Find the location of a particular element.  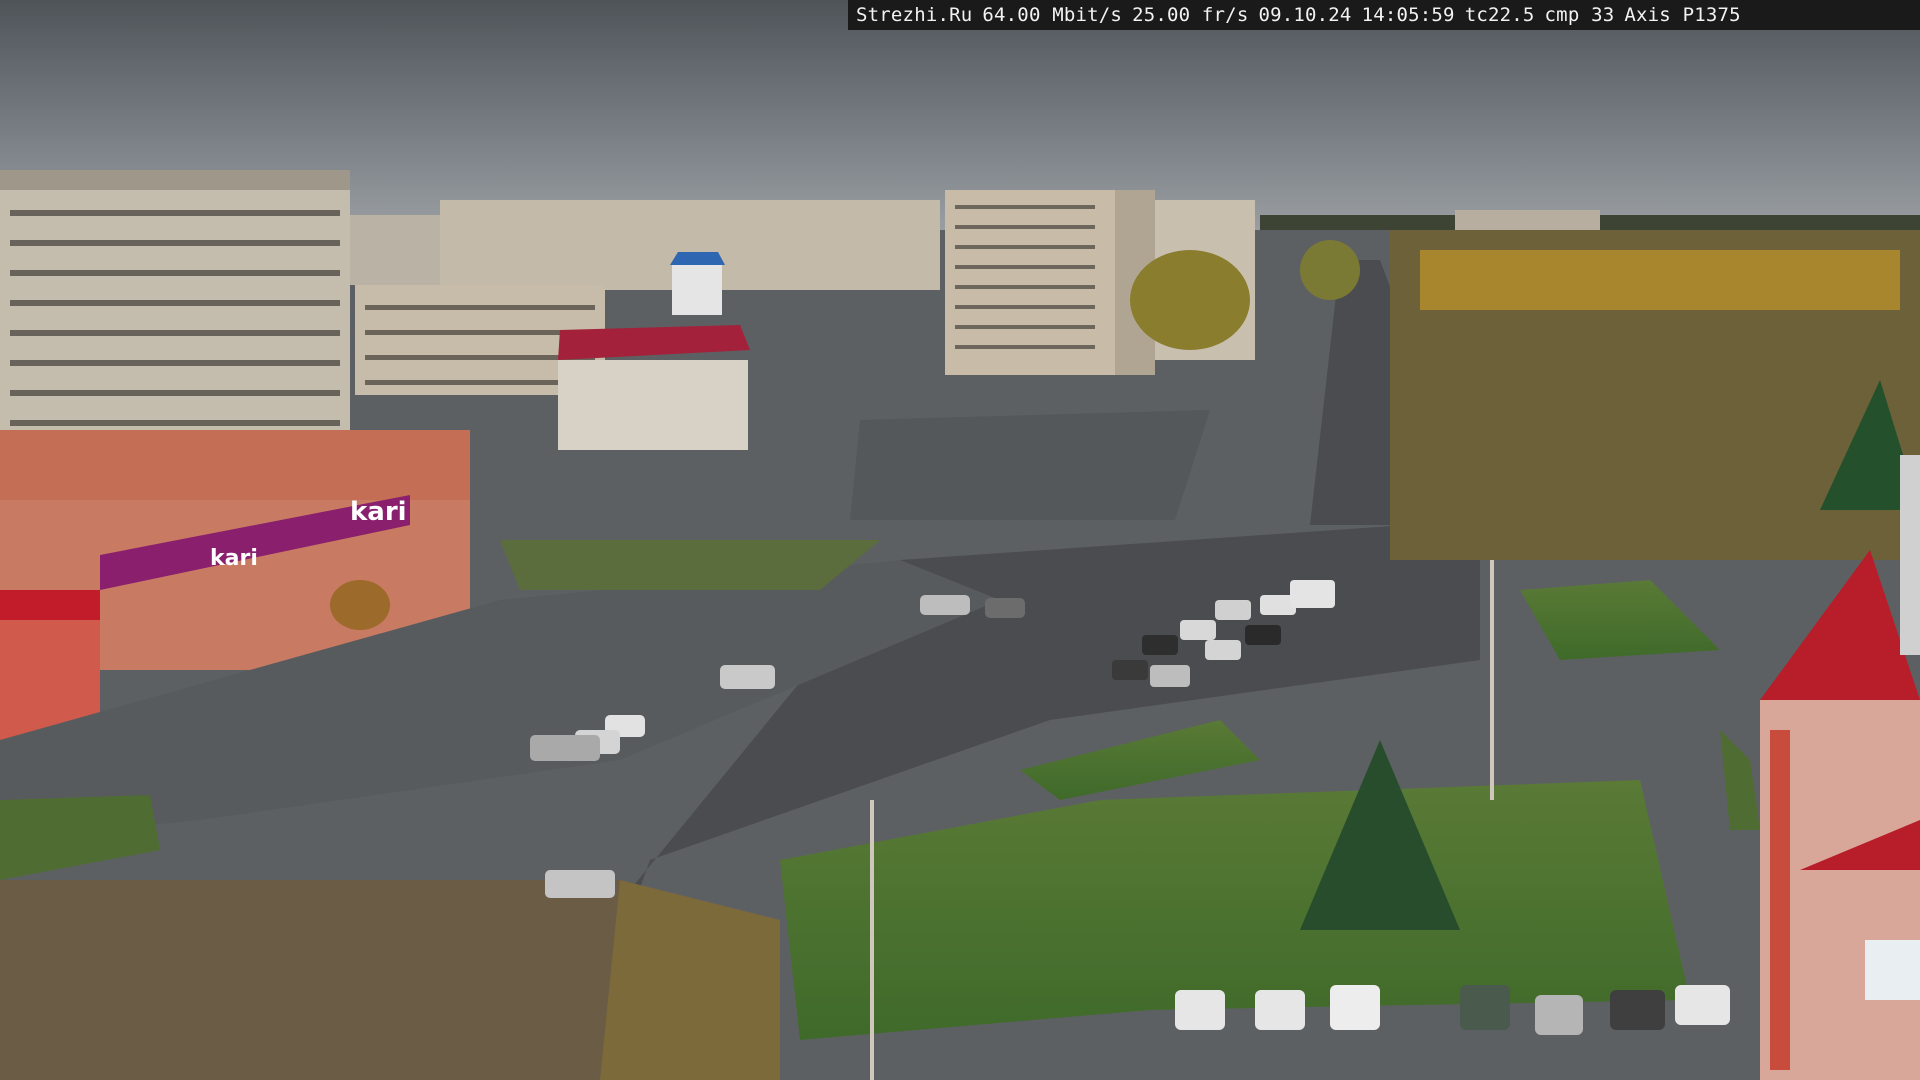

overlay-bitrate: 64.00 Mbit/s is located at coordinates (1052, 15).